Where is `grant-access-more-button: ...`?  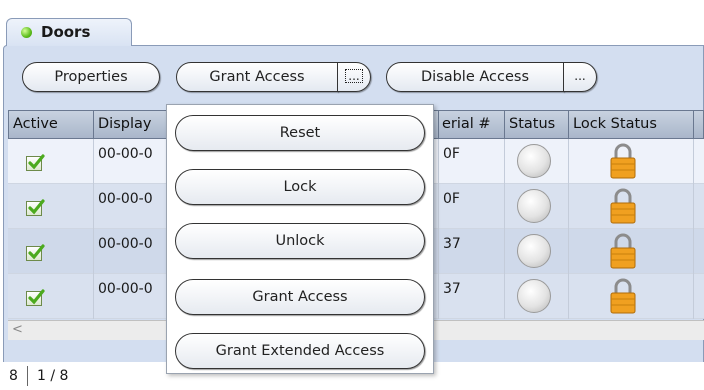 grant-access-more-button: ... is located at coordinates (354, 77).